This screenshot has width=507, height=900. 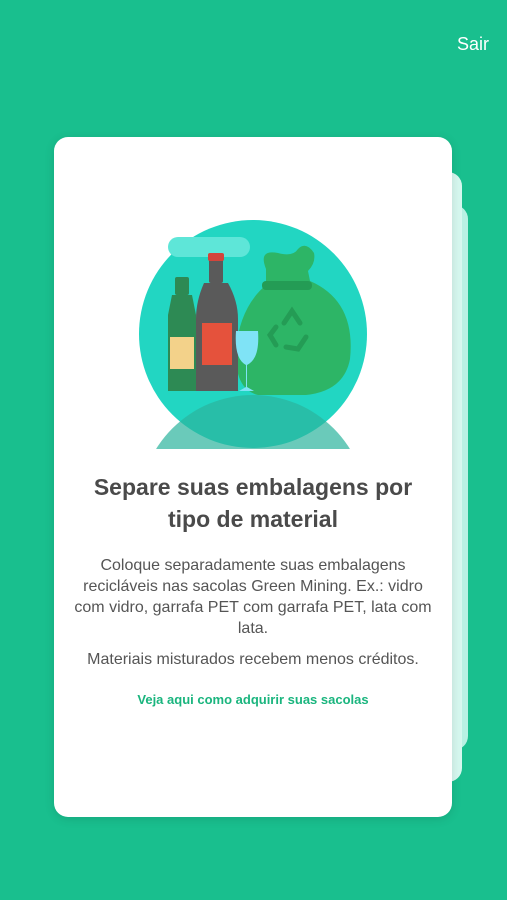 What do you see at coordinates (253, 334) in the screenshot?
I see `recycling-bags-bottles-icon` at bounding box center [253, 334].